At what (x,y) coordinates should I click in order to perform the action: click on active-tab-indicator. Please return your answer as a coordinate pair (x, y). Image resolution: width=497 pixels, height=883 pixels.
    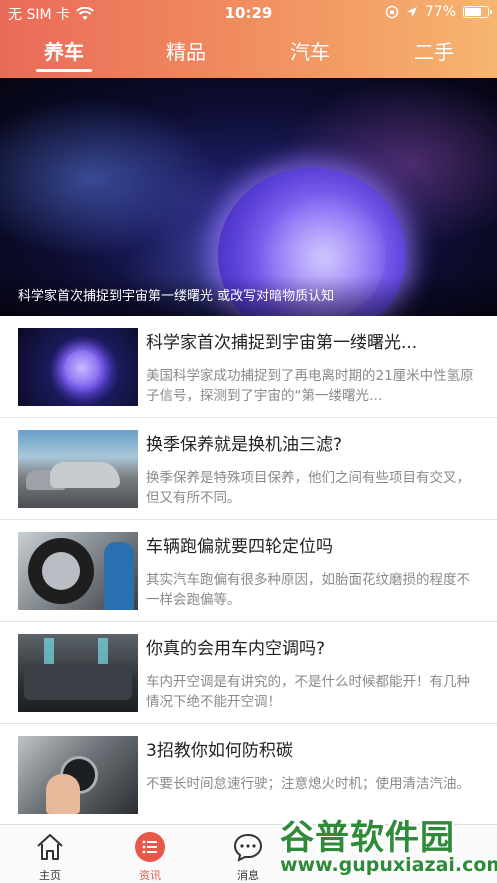
    Looking at the image, I should click on (64, 70).